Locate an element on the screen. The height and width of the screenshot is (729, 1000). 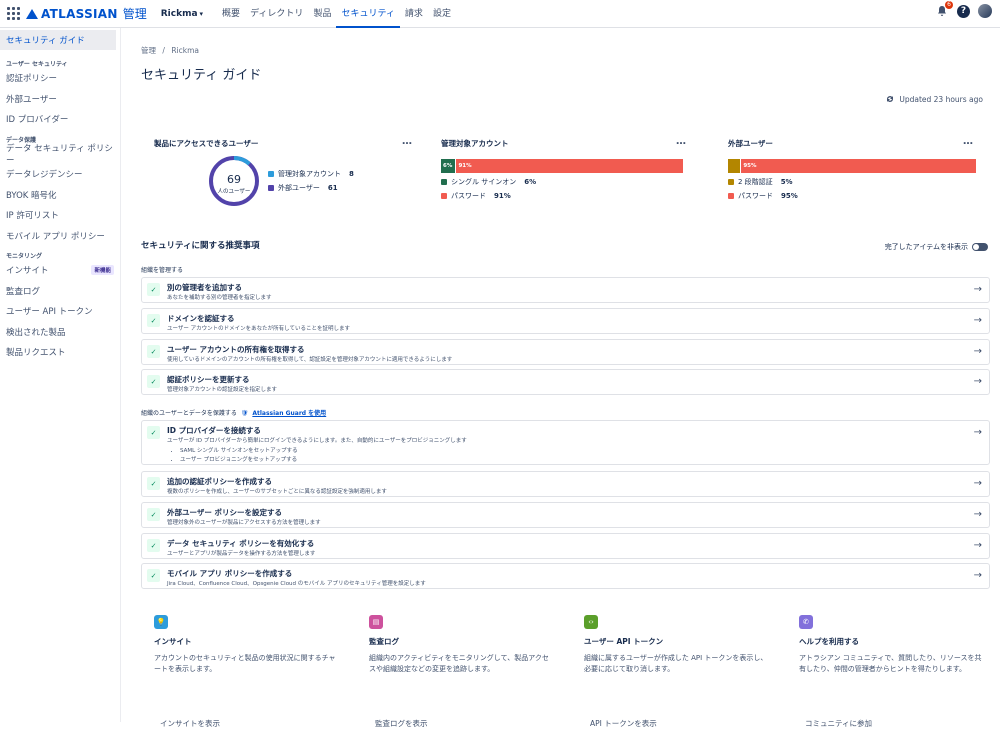
tile-title: インサイト is located at coordinates (173, 641).